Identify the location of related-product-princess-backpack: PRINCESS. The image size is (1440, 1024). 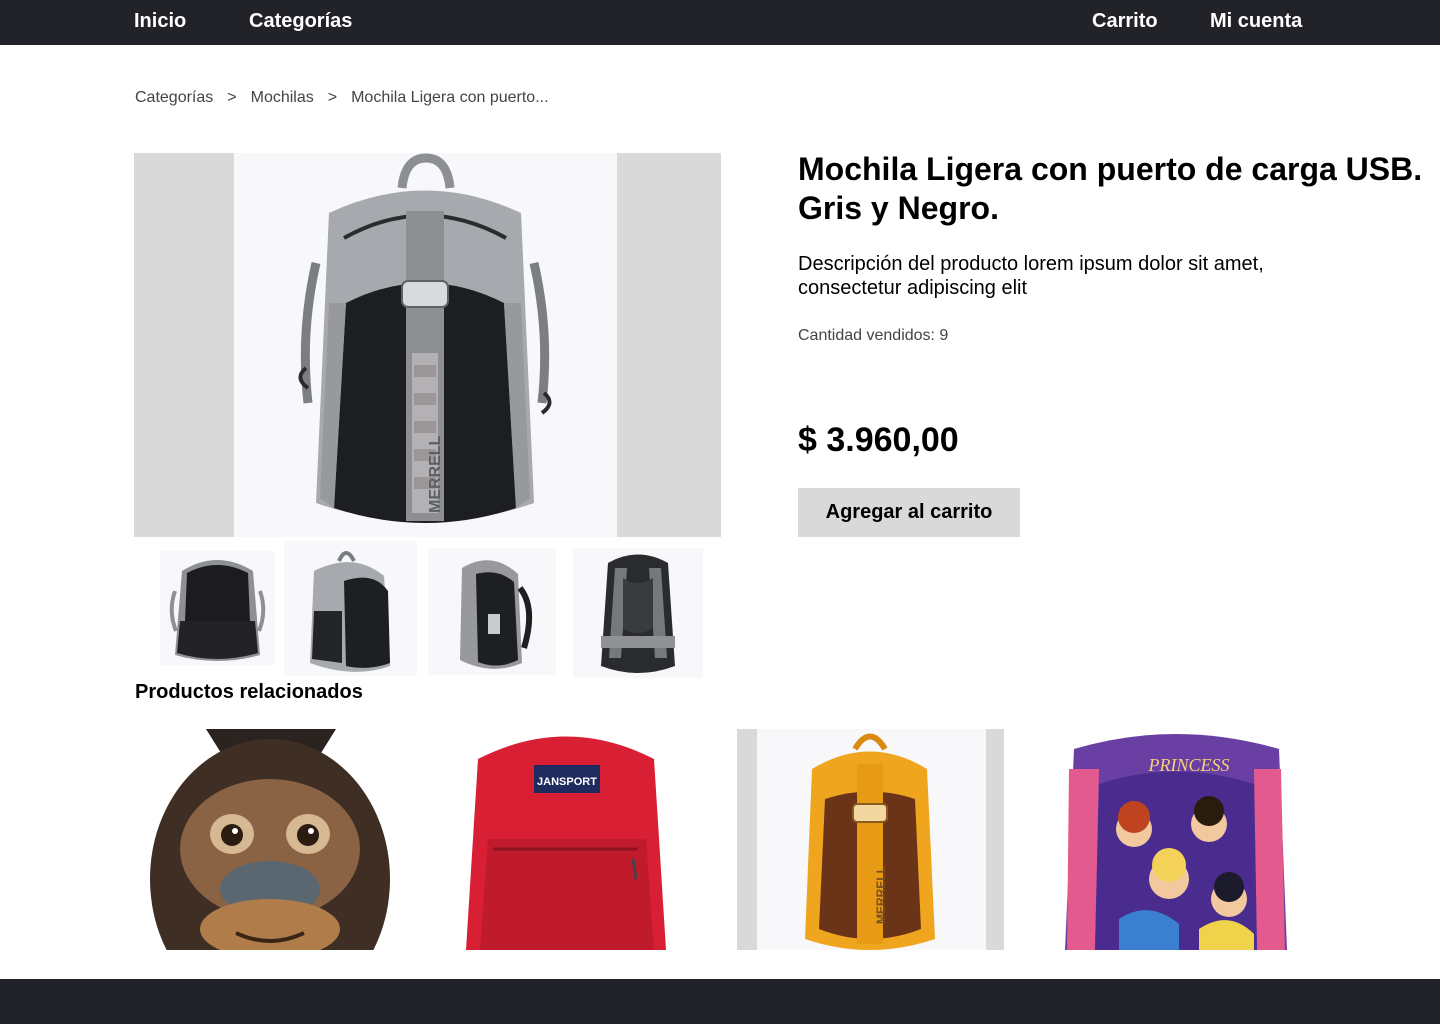
(1175, 839).